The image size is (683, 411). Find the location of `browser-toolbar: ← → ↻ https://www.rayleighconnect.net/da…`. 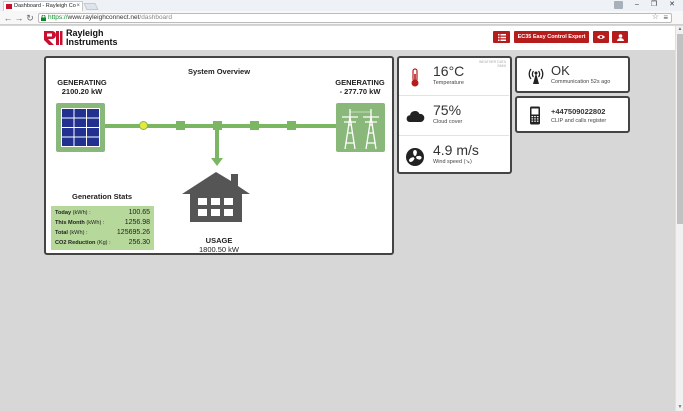

browser-toolbar: ← → ↻ https://www.rayleighconnect.net/da… is located at coordinates (341, 18).